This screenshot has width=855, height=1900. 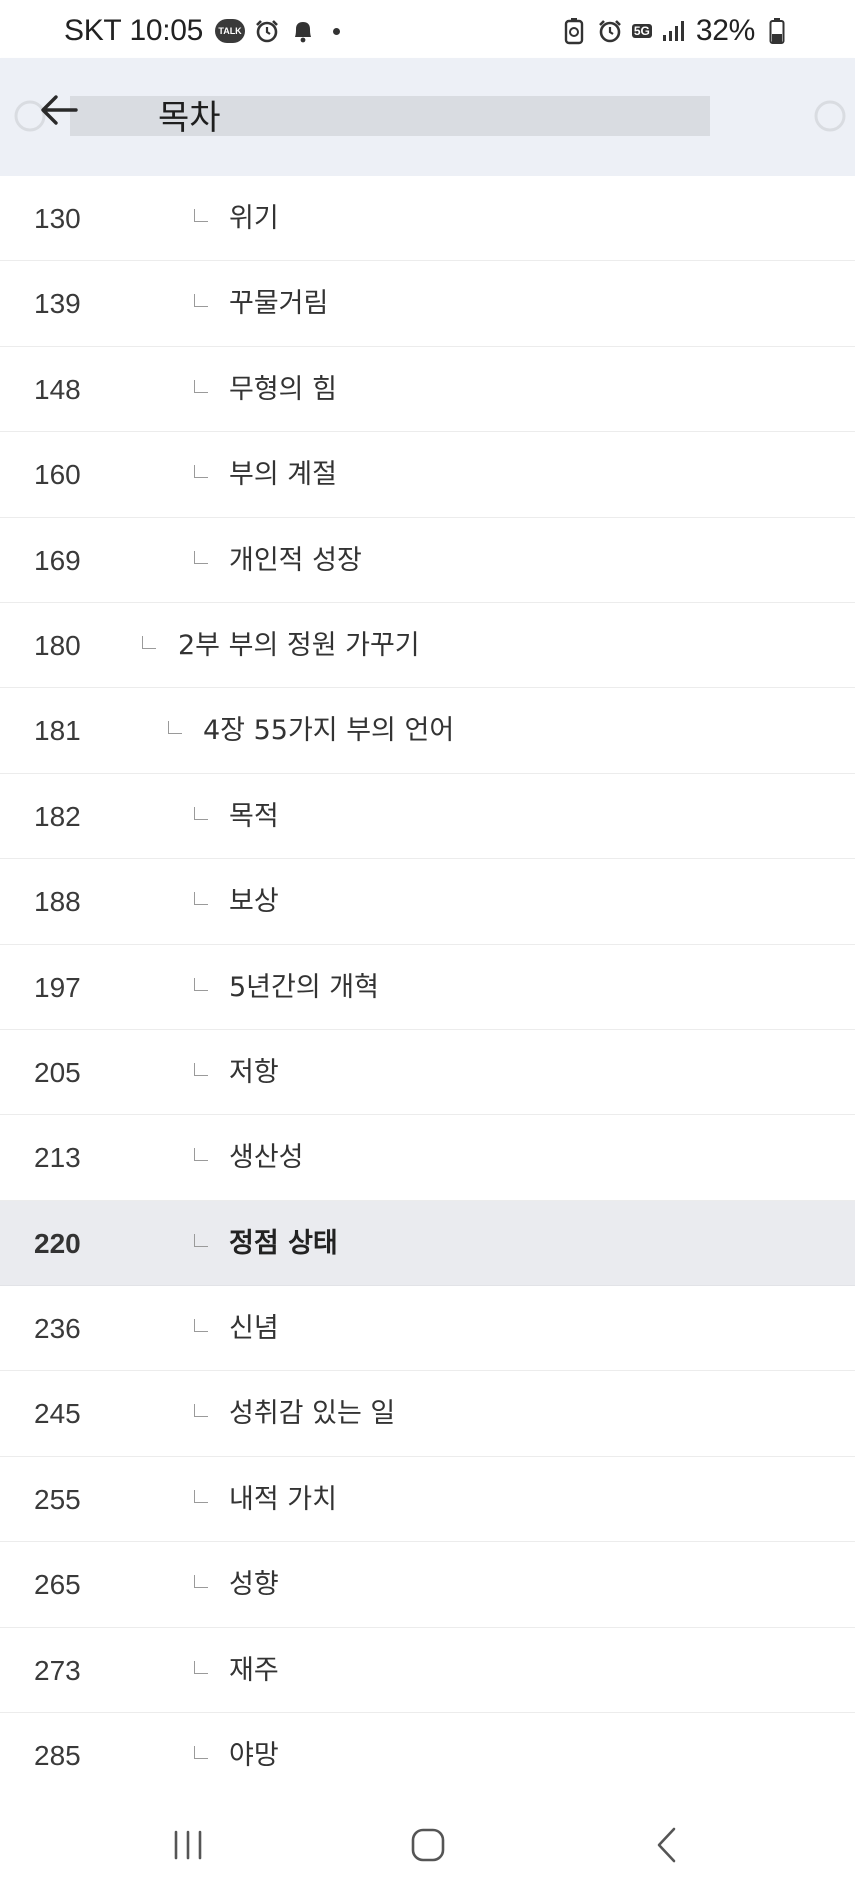 I want to click on toc-page-number: 220, so click(x=57, y=1243).